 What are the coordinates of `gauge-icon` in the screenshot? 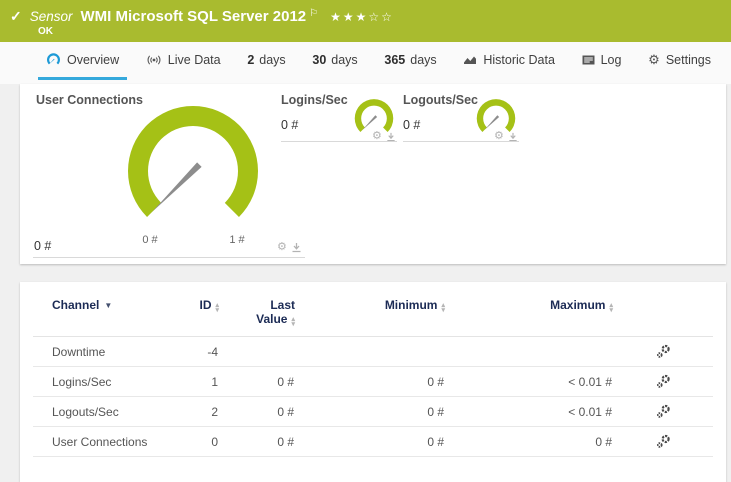 It's located at (53, 59).